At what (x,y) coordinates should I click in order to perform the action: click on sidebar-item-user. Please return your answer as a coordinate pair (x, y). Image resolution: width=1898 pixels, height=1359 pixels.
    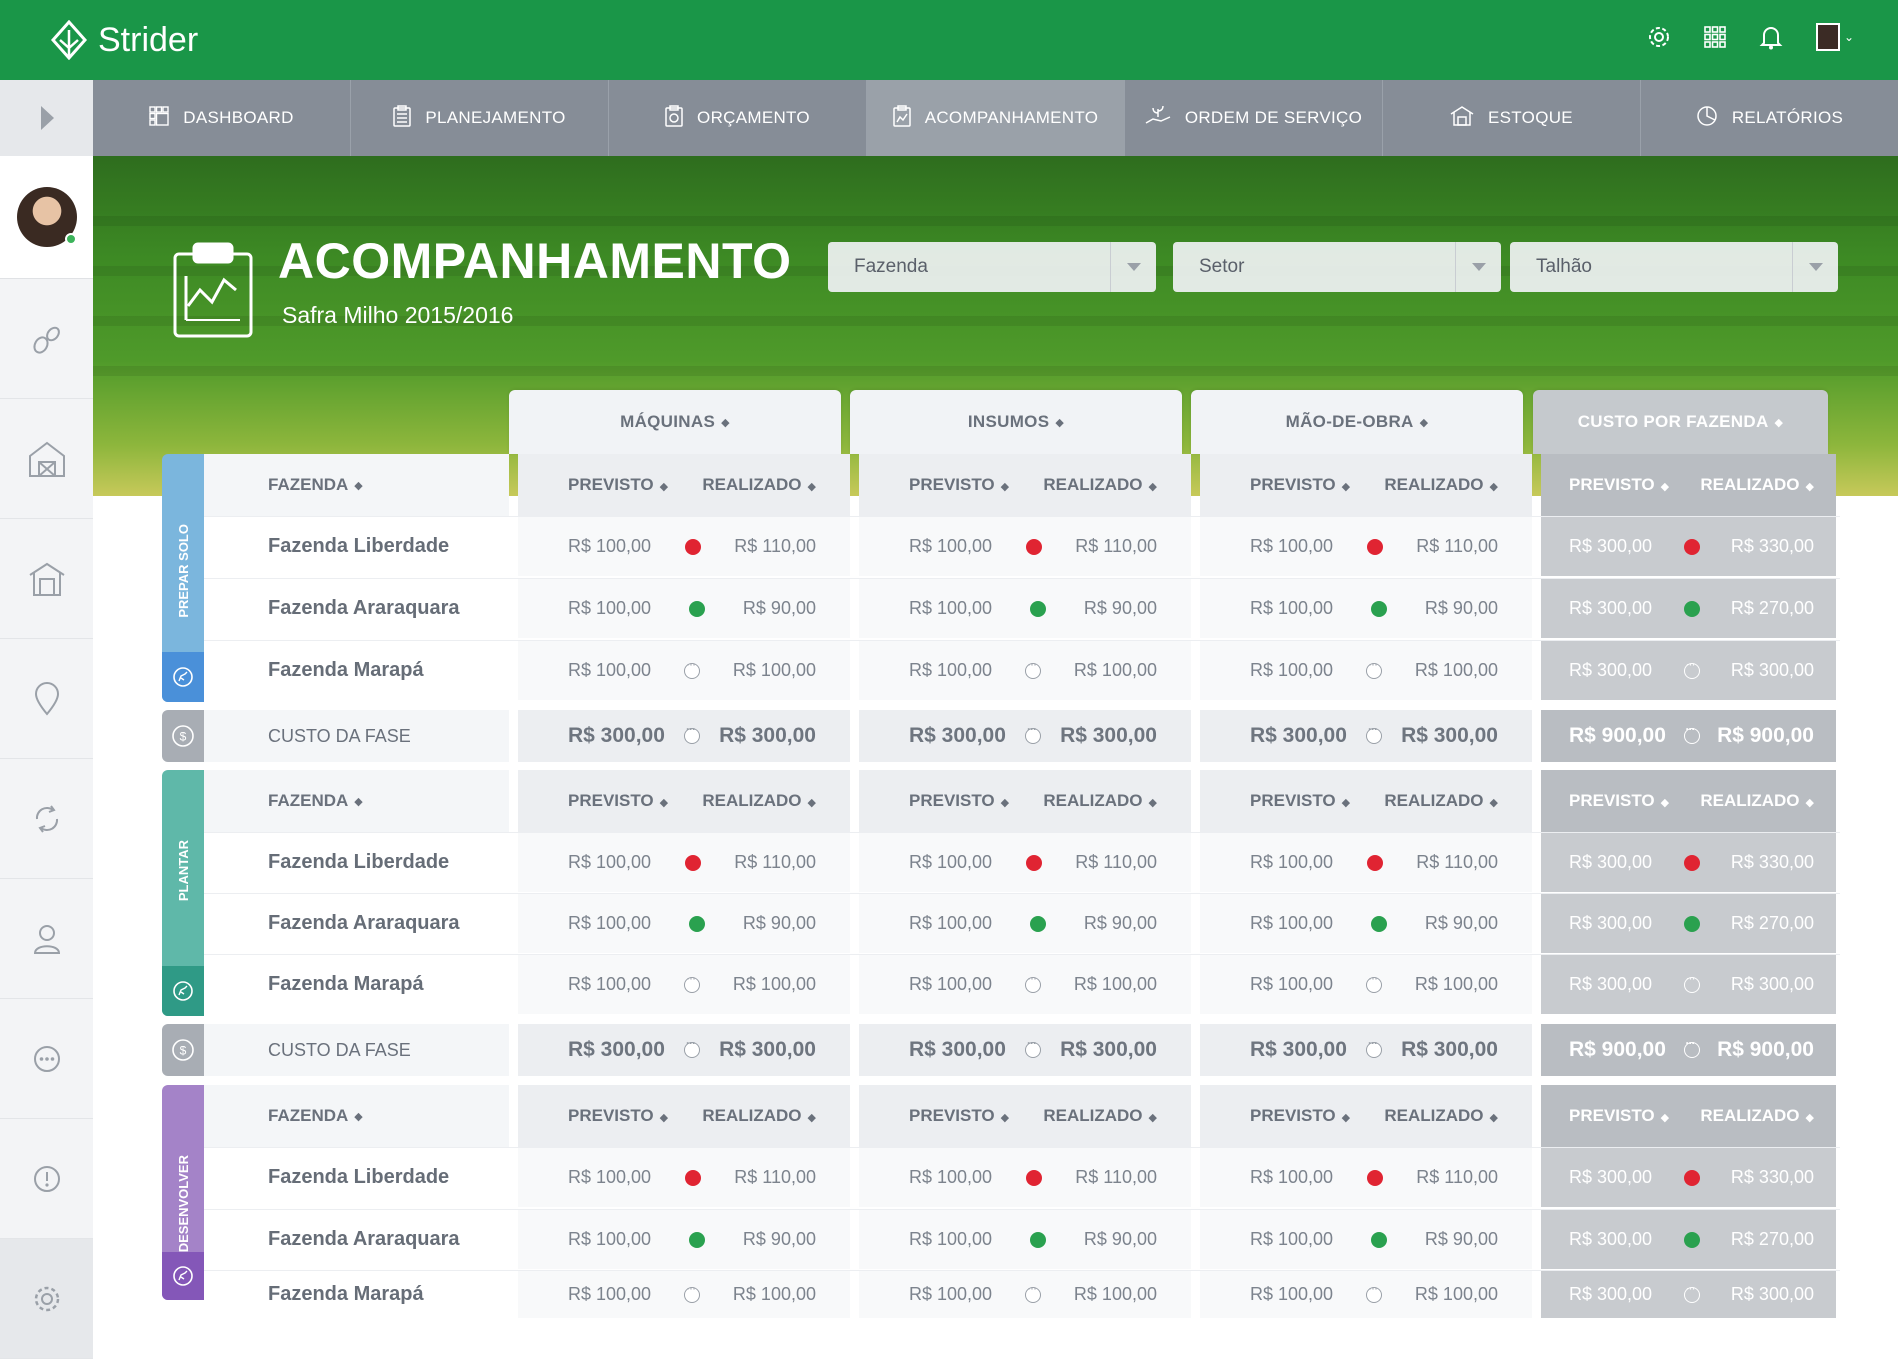
    Looking at the image, I should click on (46, 939).